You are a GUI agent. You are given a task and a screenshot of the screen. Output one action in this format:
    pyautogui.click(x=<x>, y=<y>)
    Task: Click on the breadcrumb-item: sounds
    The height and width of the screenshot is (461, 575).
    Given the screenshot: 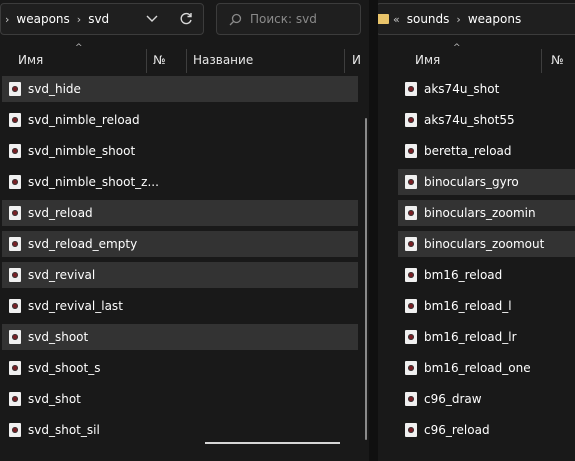 What is the action you would take?
    pyautogui.click(x=428, y=19)
    